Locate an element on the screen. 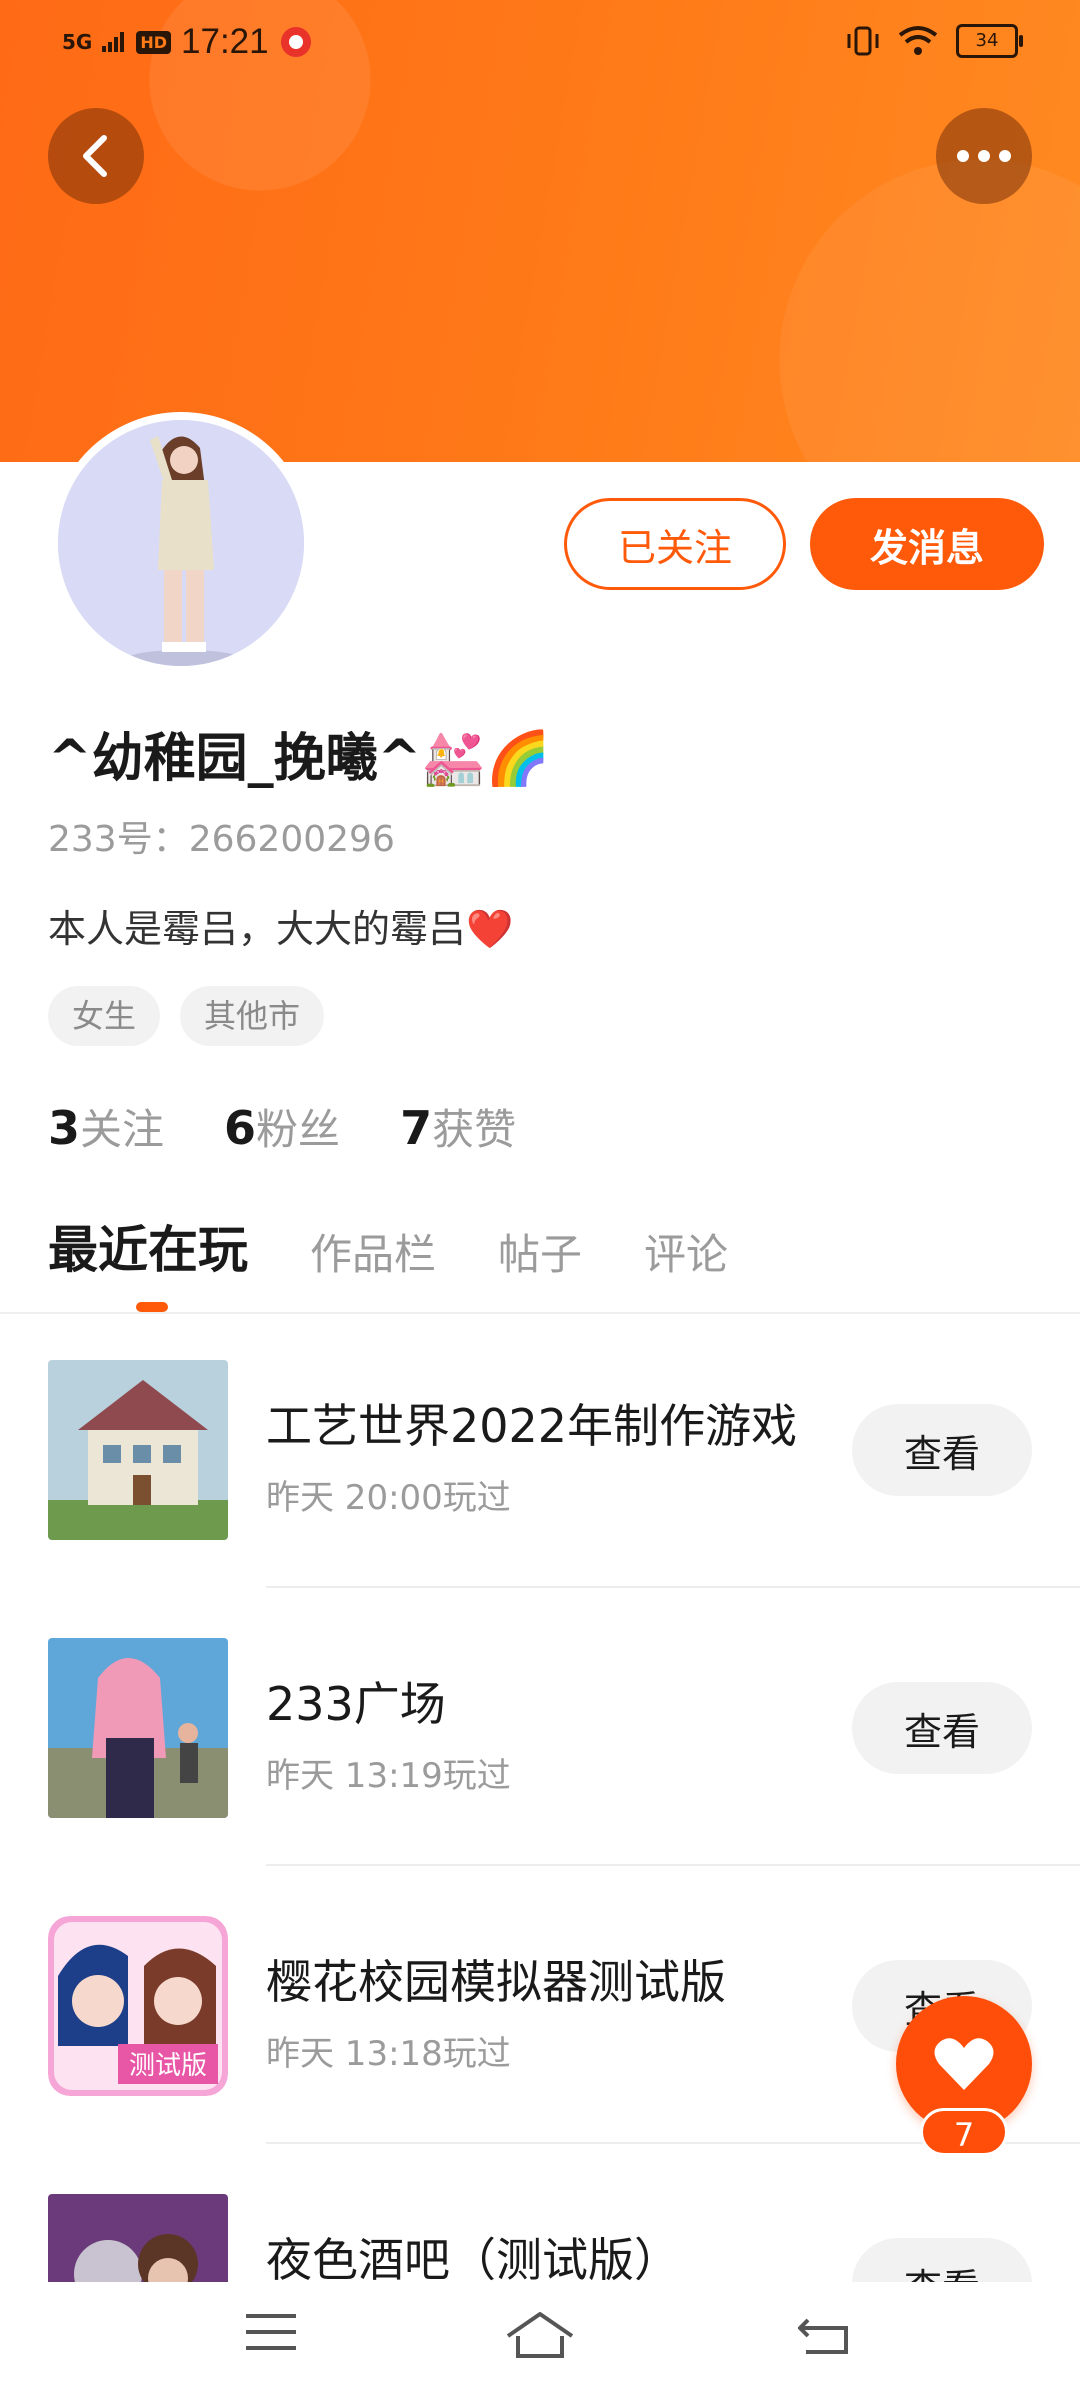 This screenshot has height=2408, width=1080. menu-icon is located at coordinates (271, 2332).